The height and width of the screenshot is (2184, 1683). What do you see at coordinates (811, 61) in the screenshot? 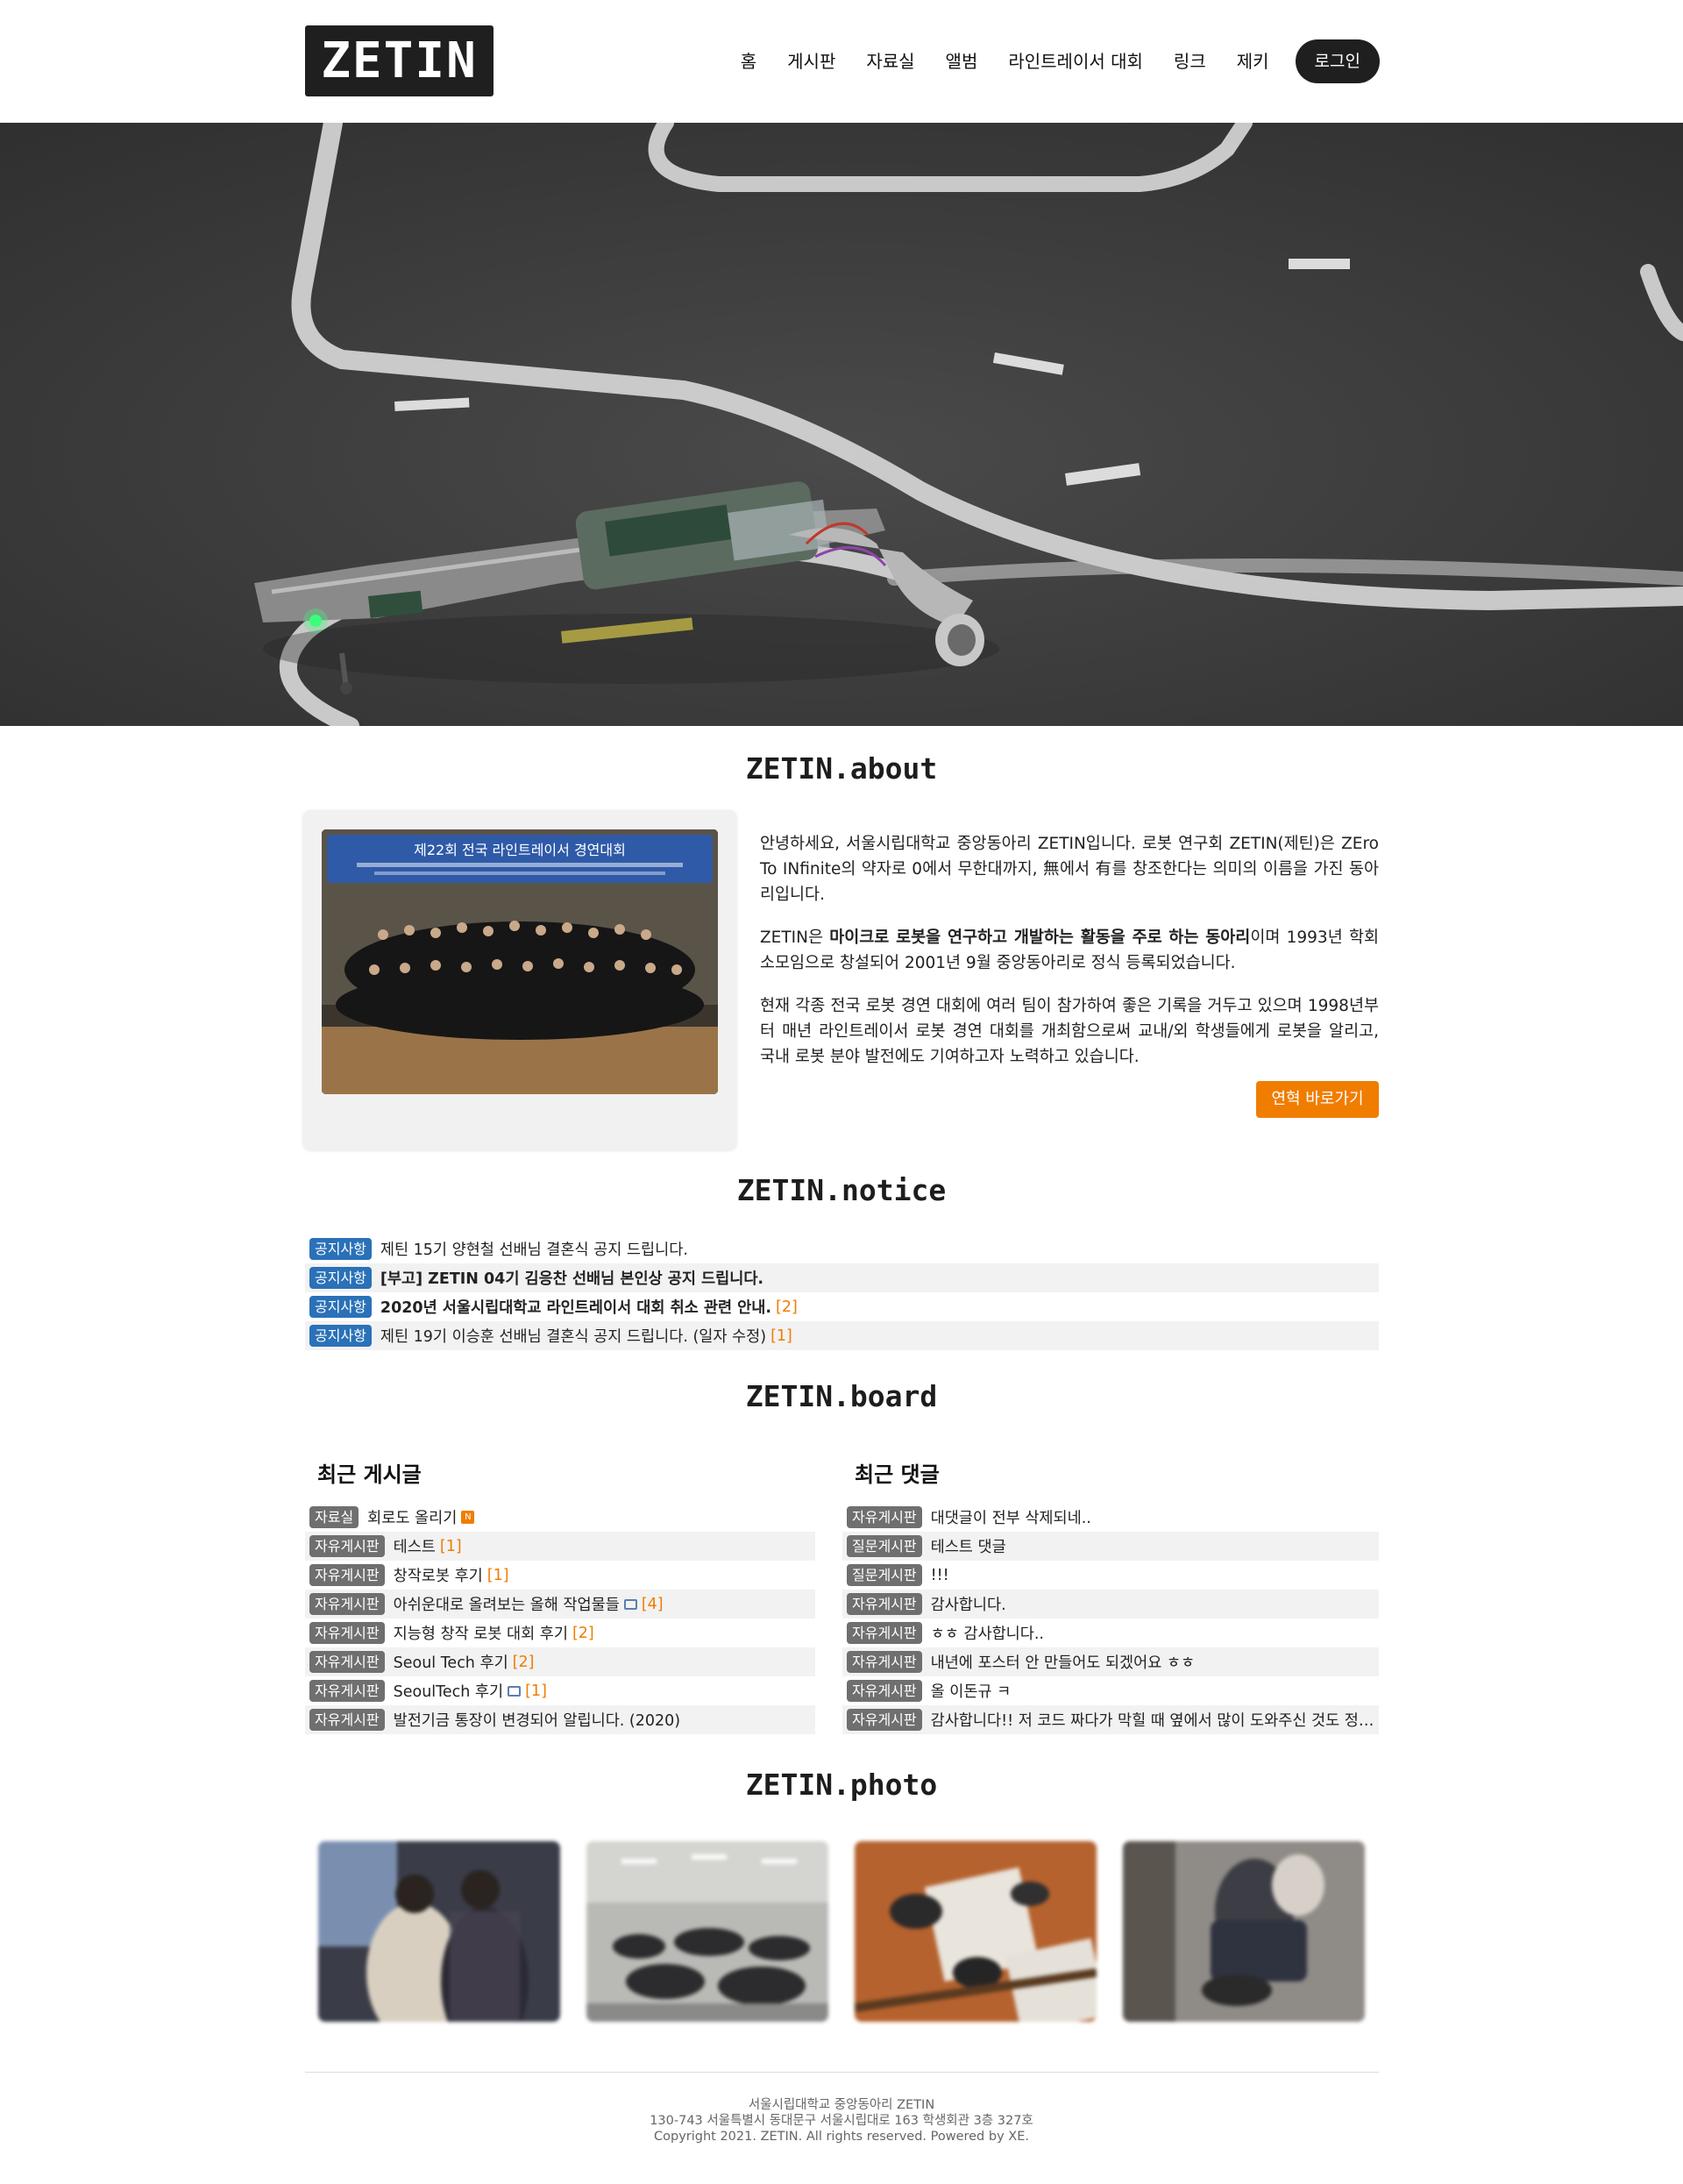
I see `nav-board: 게시판` at bounding box center [811, 61].